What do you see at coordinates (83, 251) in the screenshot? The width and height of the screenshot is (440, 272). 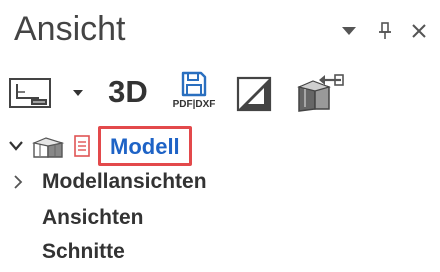 I see `tree-item-label: Schnitte` at bounding box center [83, 251].